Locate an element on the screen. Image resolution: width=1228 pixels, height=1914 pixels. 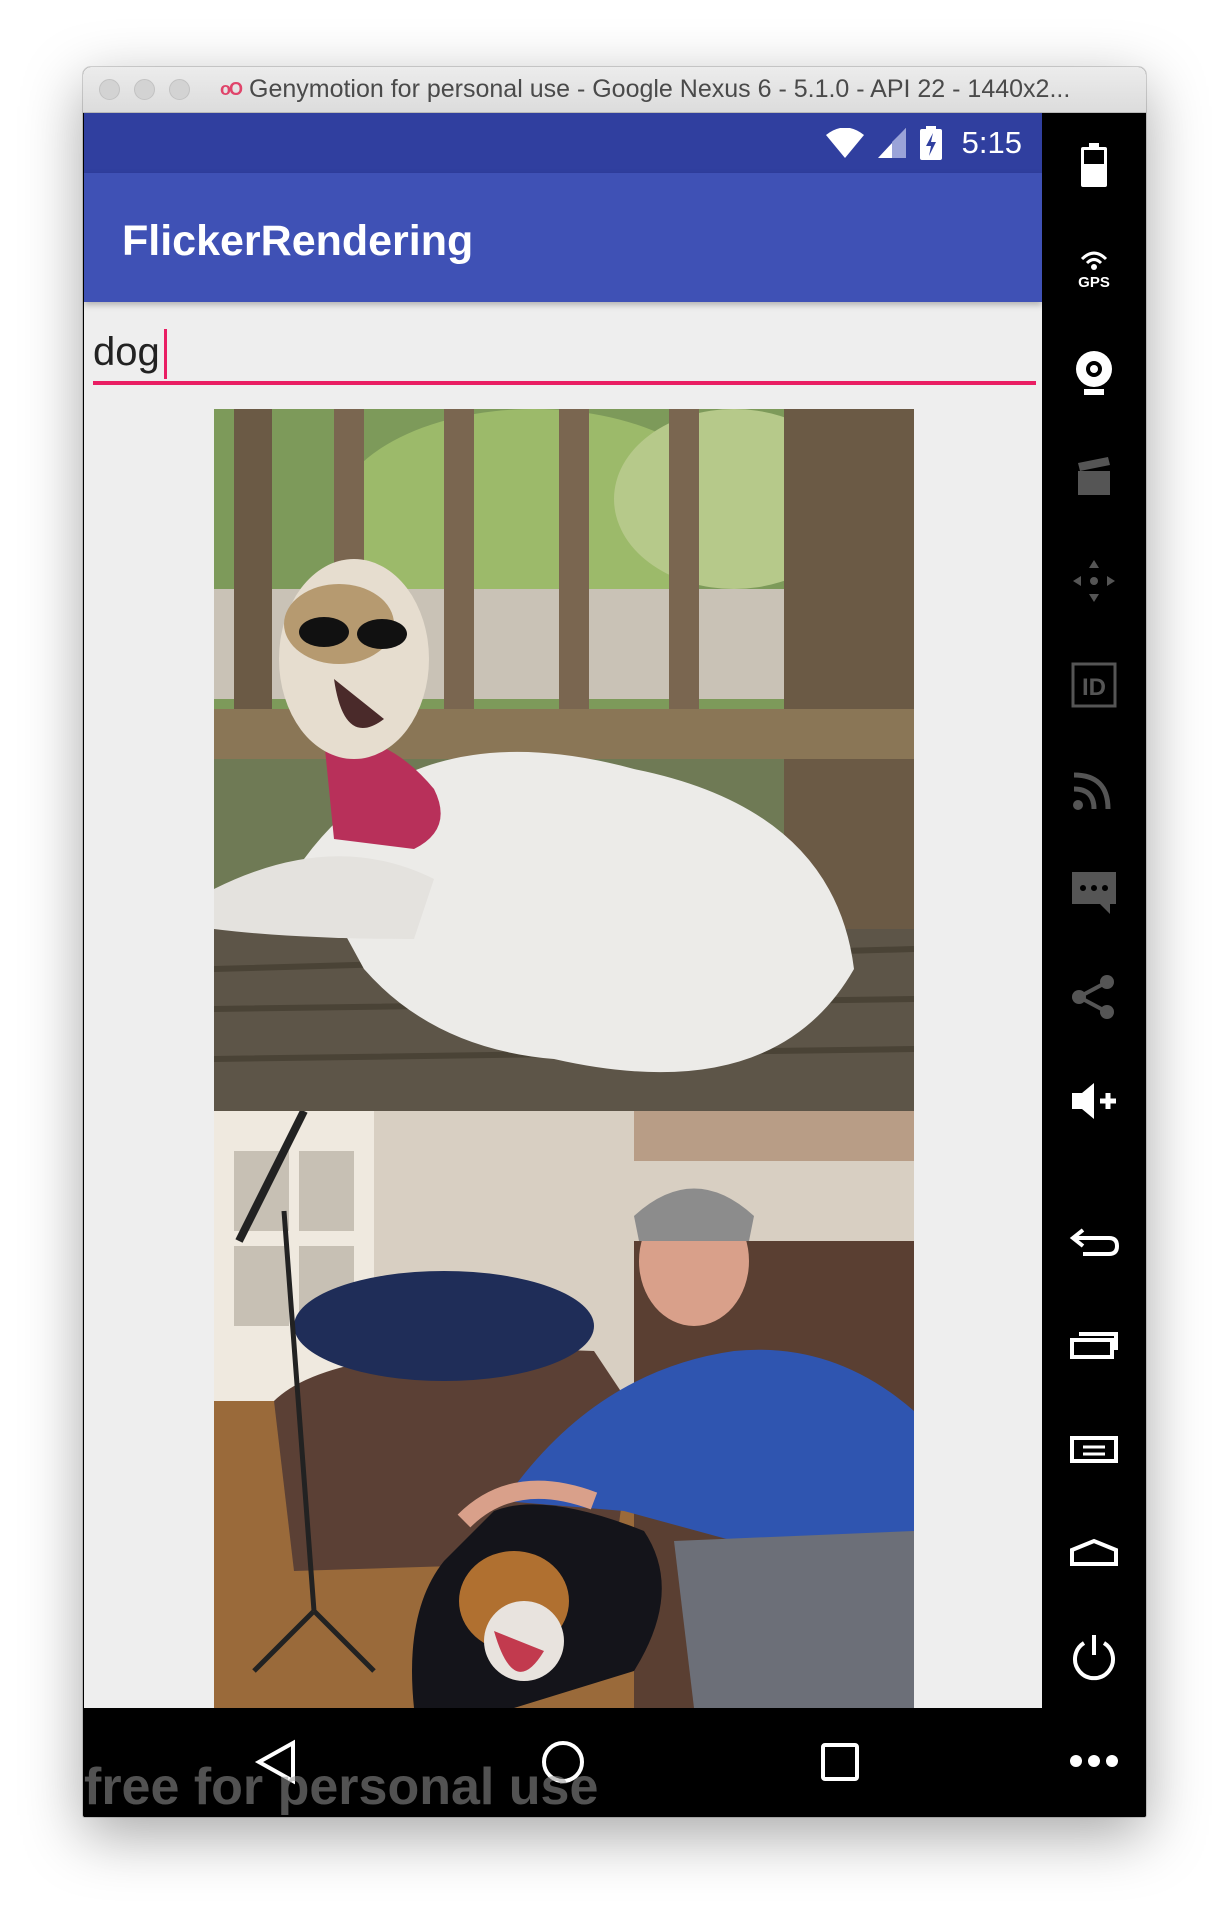
genymotion-logo-icon: oO is located at coordinates (231, 89).